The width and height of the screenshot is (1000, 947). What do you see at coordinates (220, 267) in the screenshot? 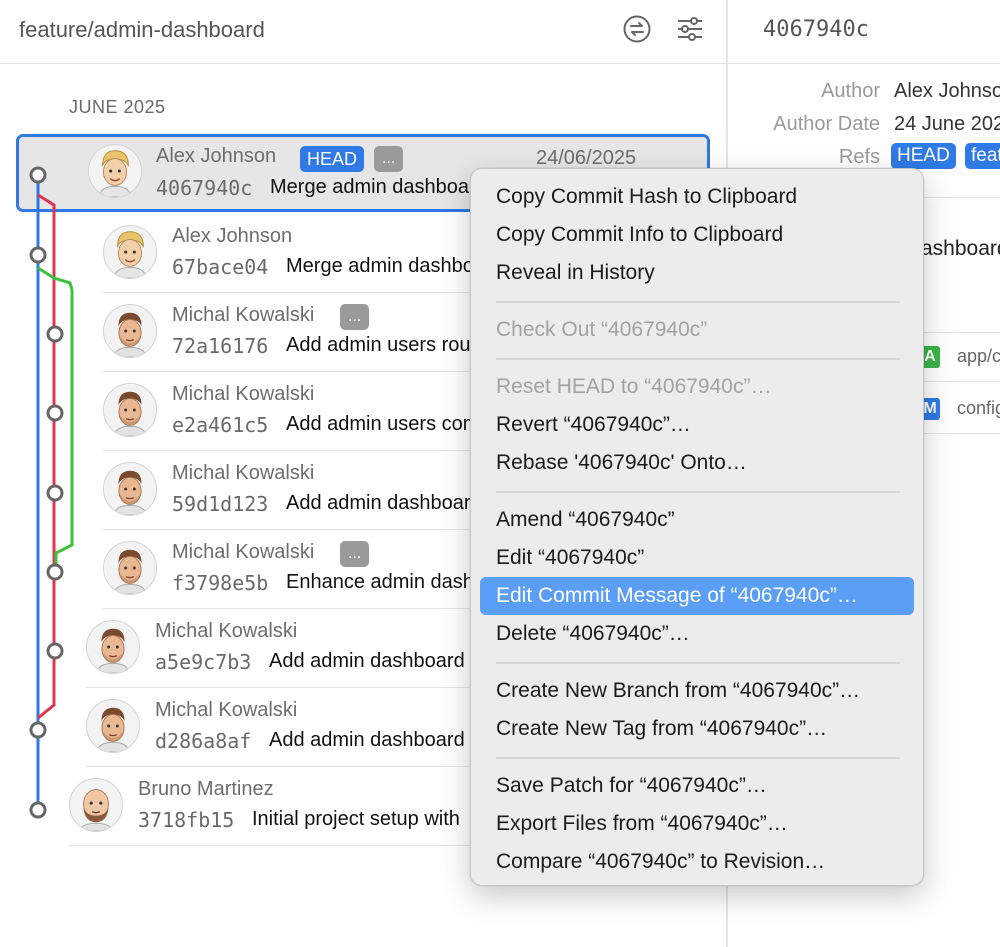
I see `commit-hash: 67bace04` at bounding box center [220, 267].